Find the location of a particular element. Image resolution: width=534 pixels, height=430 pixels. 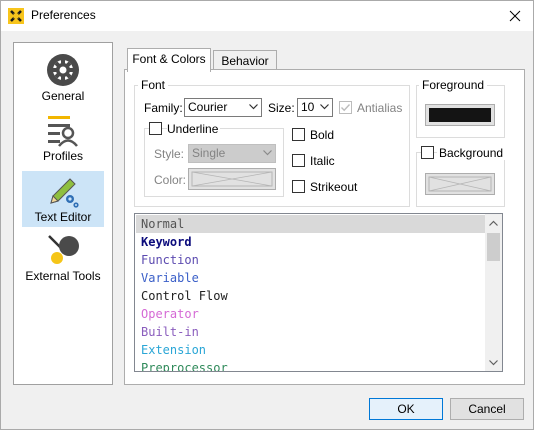

nav-item-text-editor: Text Editor is located at coordinates (63, 199).